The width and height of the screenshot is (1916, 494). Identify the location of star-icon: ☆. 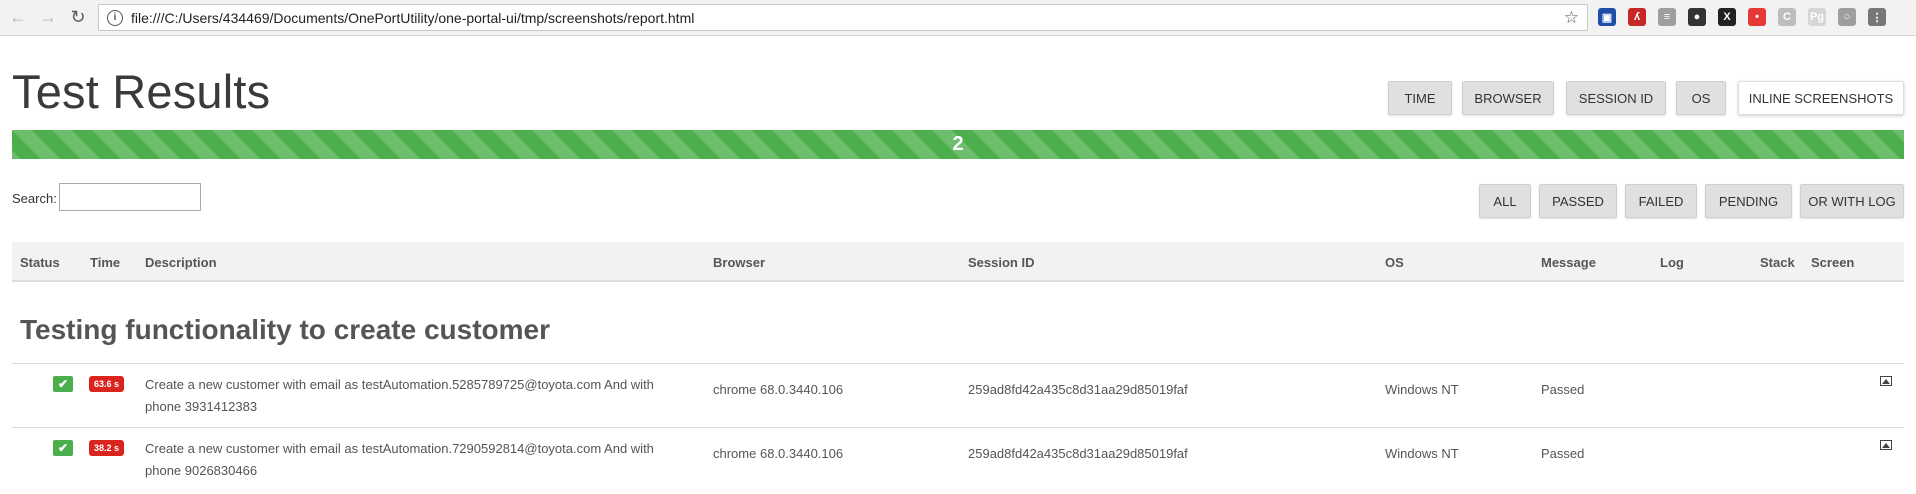
(1571, 18).